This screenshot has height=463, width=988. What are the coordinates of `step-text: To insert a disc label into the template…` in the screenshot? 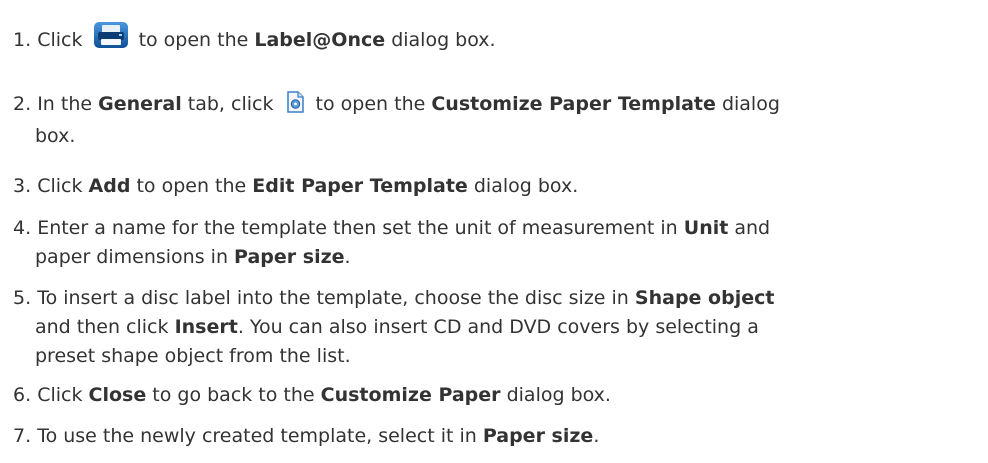 It's located at (333, 298).